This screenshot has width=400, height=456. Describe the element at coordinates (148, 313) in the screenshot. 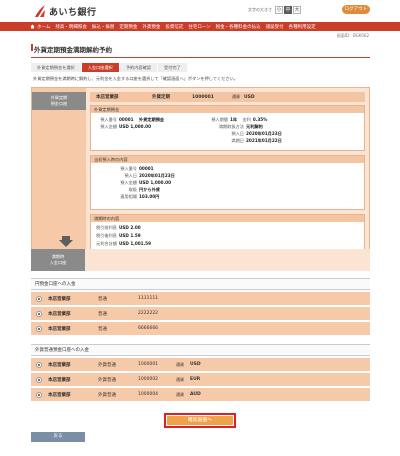

I see `account-number: 2222222` at that location.